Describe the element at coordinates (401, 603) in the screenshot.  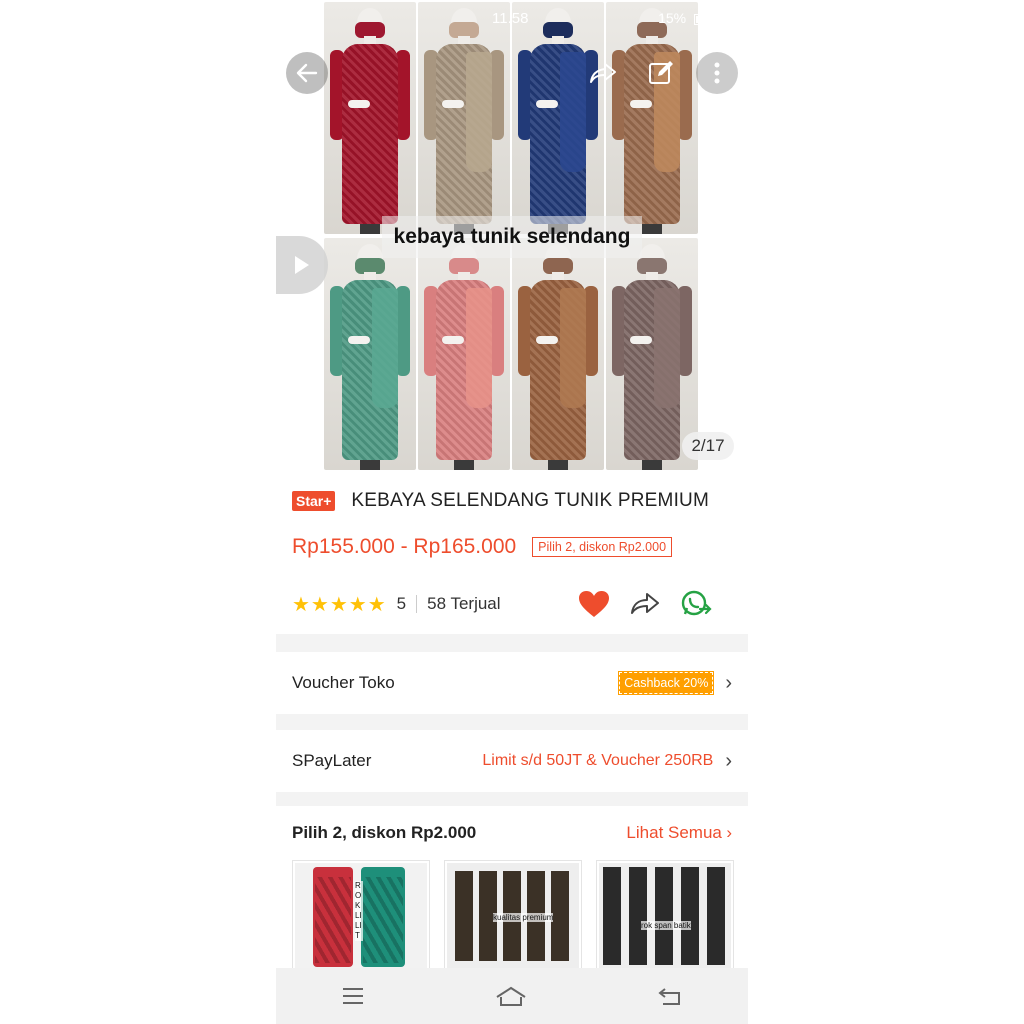
I see `rating-value: 5` at that location.